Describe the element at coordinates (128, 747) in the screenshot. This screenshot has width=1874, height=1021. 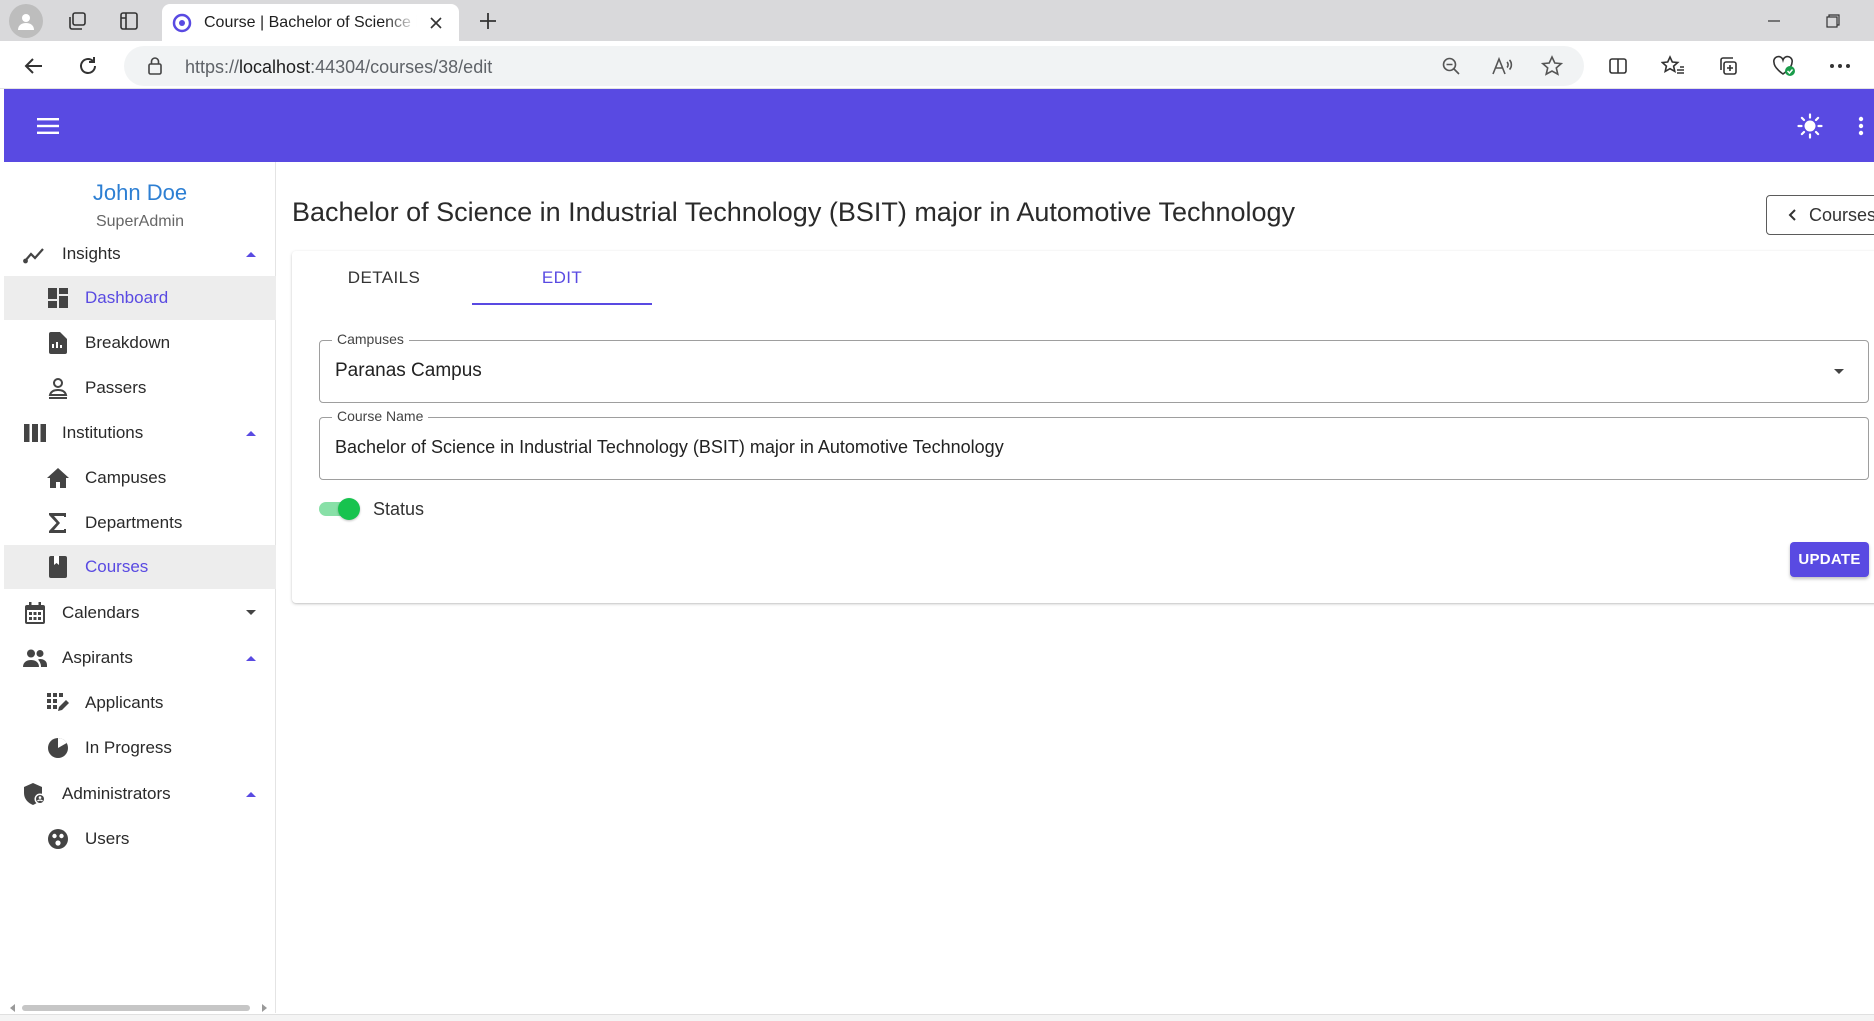
I see `nav-label-in-progress: In Progress` at that location.